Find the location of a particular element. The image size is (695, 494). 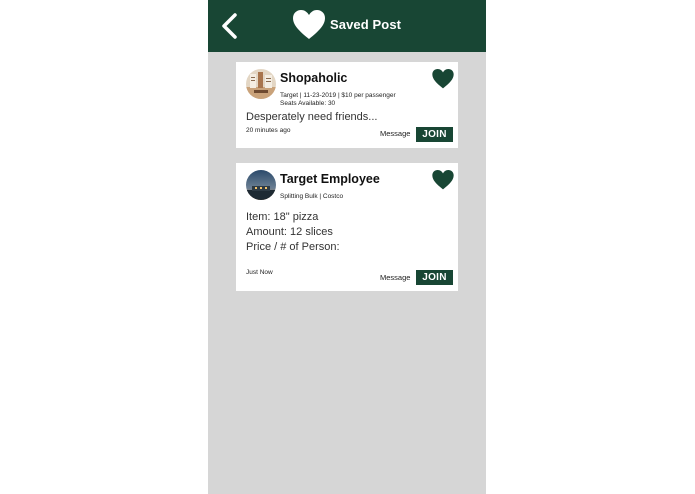

post-author-name: Target Employee is located at coordinates (330, 179).